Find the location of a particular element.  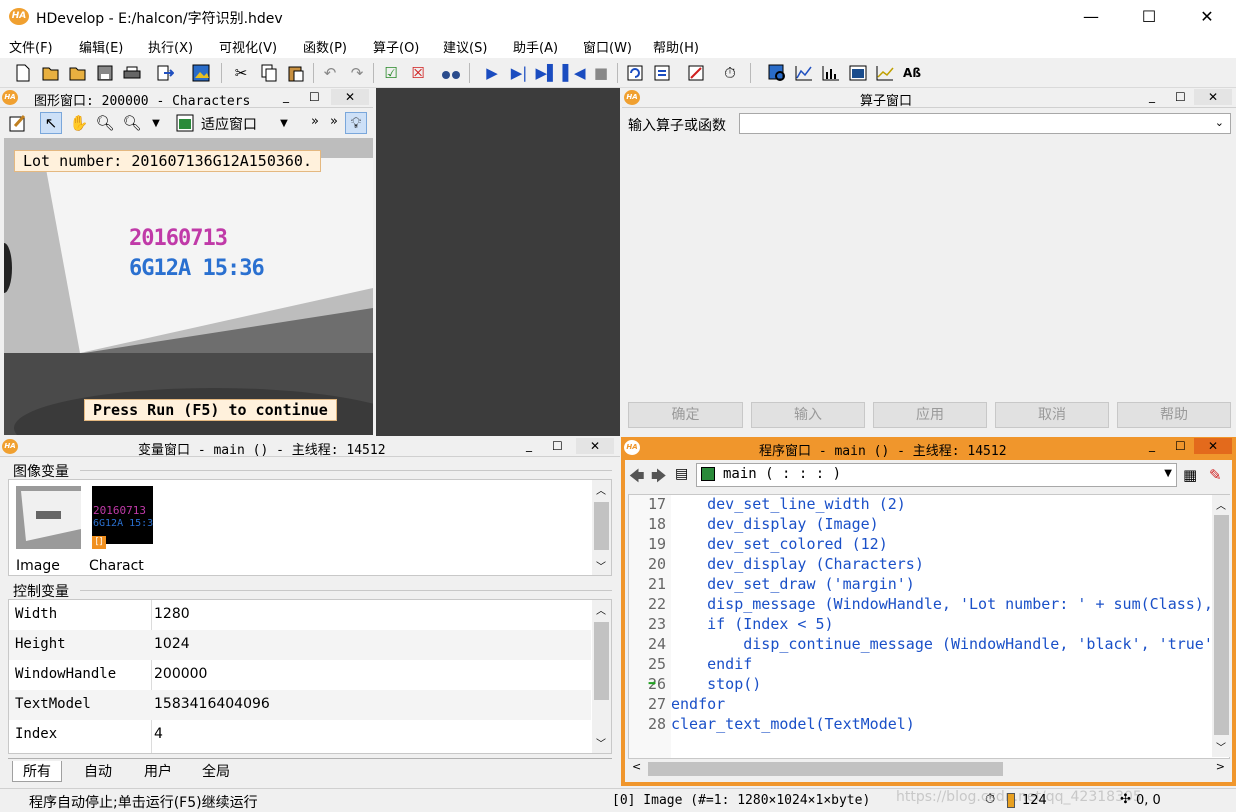

step-over-icon: ▶| is located at coordinates (519, 73).